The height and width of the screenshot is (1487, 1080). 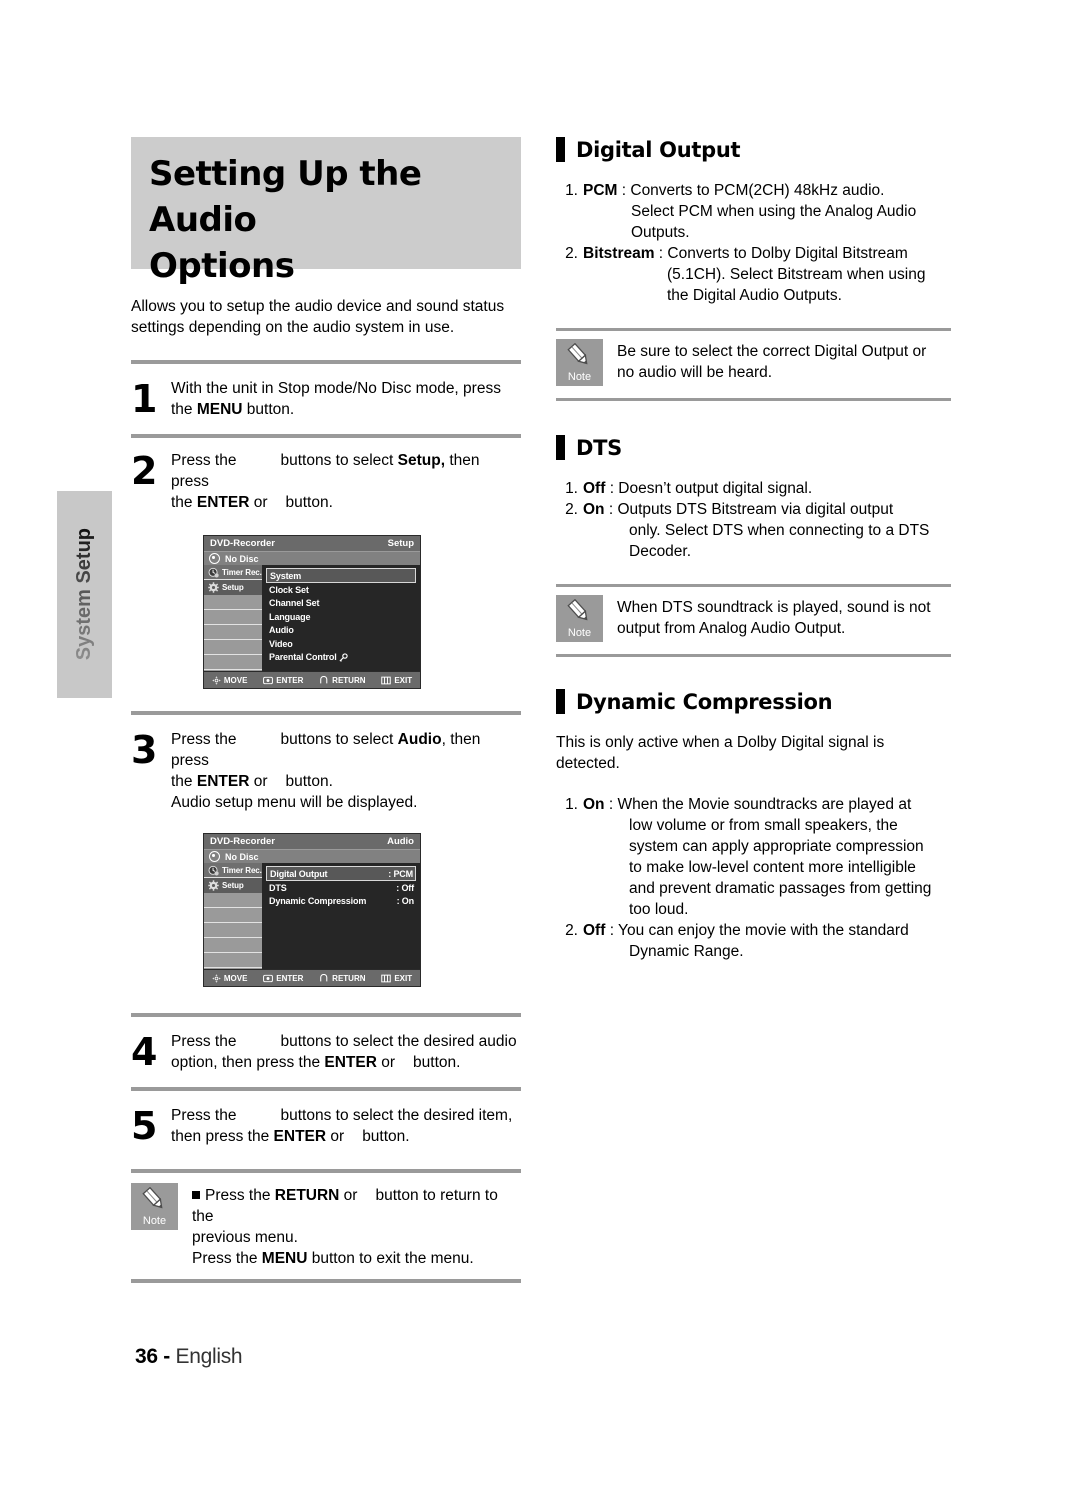 I want to click on osd-menu-item-video: Video, so click(x=341, y=644).